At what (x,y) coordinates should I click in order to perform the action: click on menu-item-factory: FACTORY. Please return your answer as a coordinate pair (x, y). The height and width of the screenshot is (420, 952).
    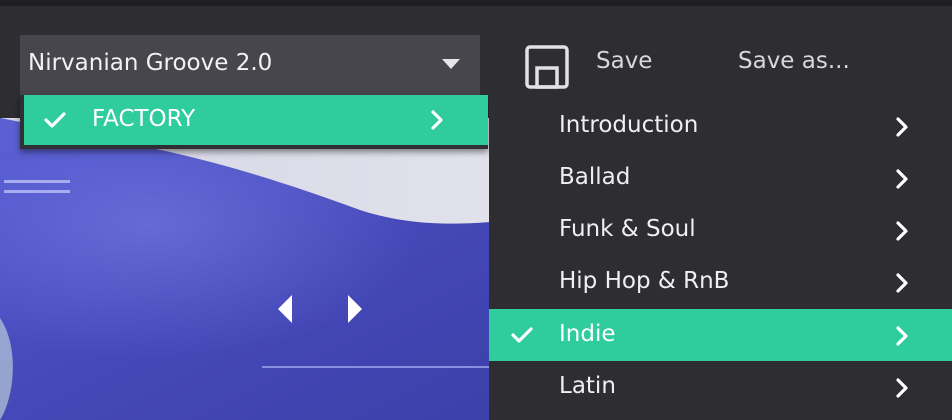
    Looking at the image, I should click on (256, 120).